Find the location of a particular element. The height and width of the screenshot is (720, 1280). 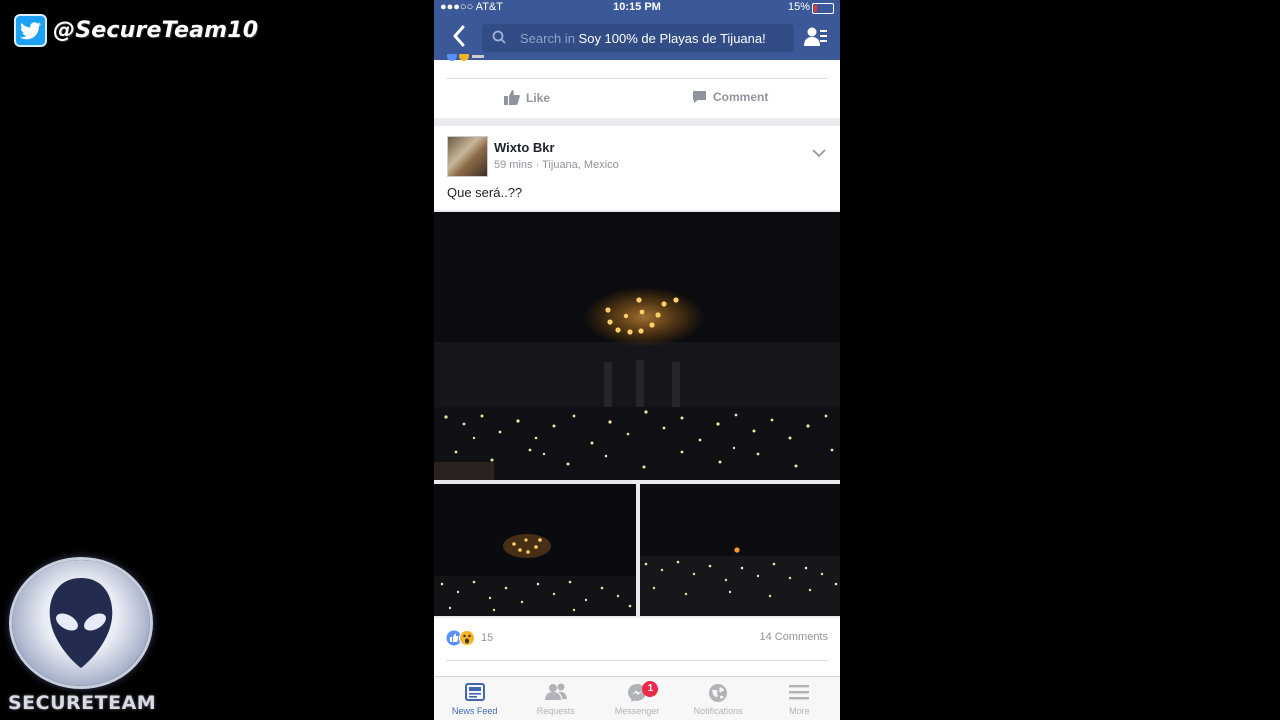

battery-icon is located at coordinates (823, 8).